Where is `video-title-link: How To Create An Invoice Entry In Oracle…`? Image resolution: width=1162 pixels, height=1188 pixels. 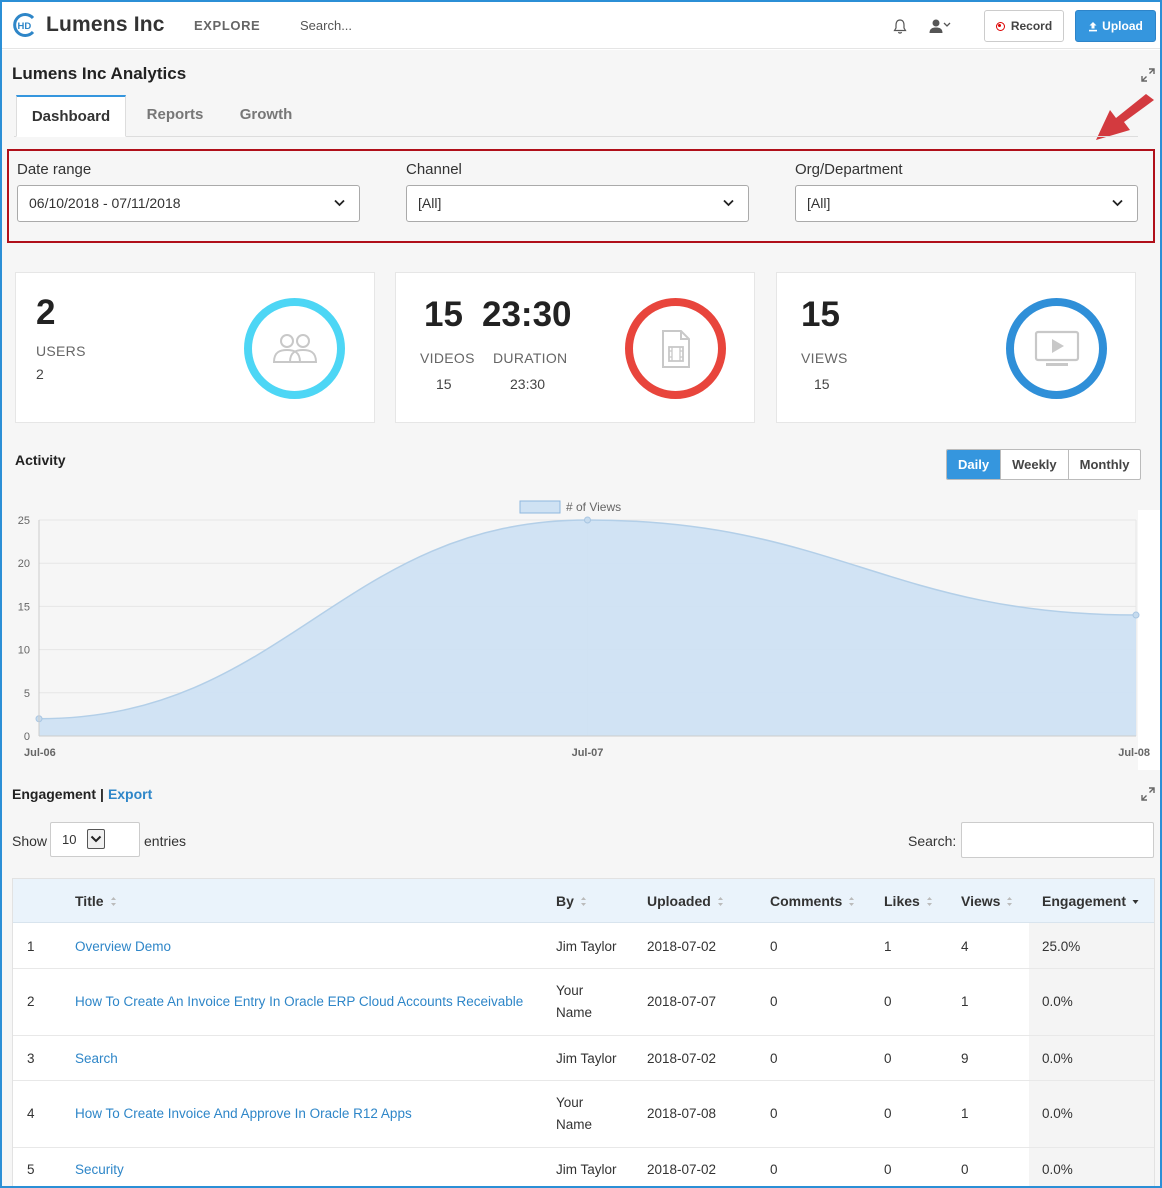 video-title-link: How To Create An Invoice Entry In Oracle… is located at coordinates (299, 1001).